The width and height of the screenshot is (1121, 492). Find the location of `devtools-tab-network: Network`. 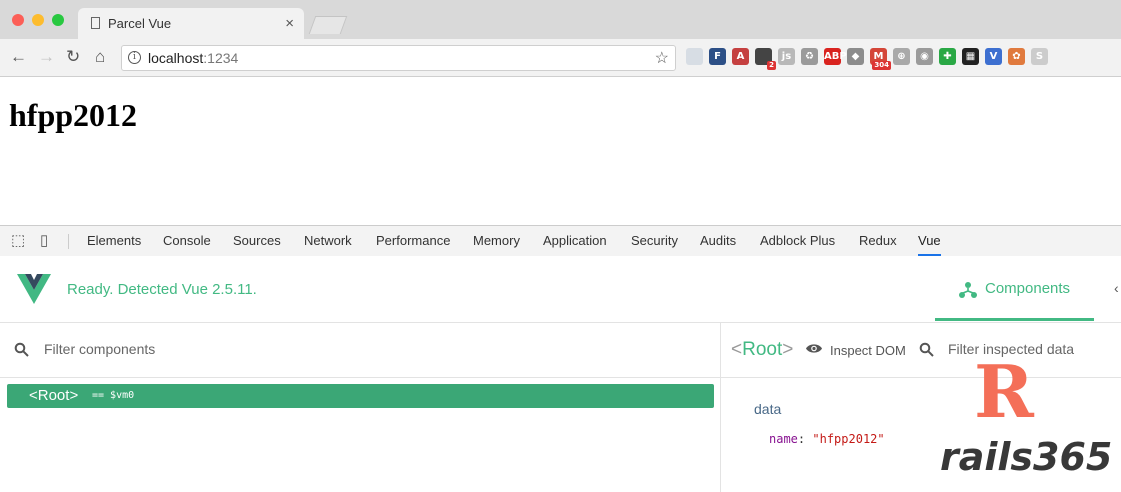

devtools-tab-network: Network is located at coordinates (328, 241).